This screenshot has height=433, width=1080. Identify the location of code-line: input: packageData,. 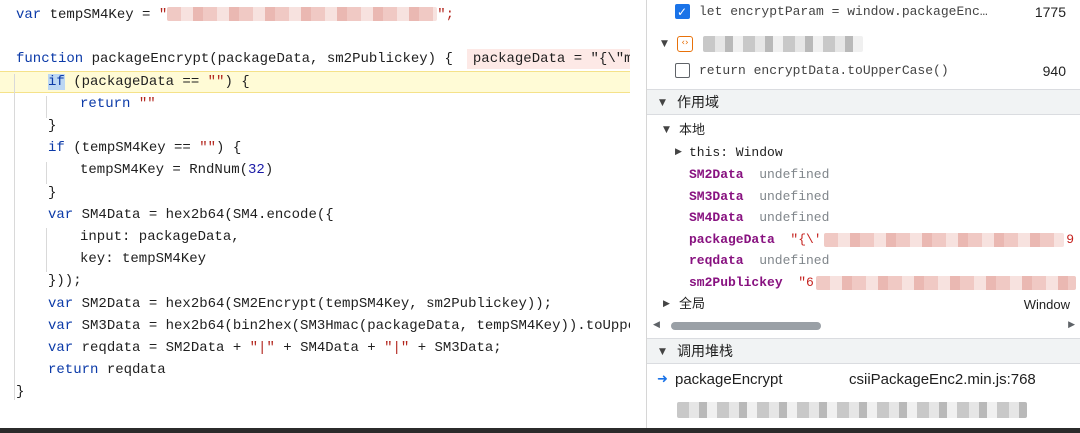
(315, 237).